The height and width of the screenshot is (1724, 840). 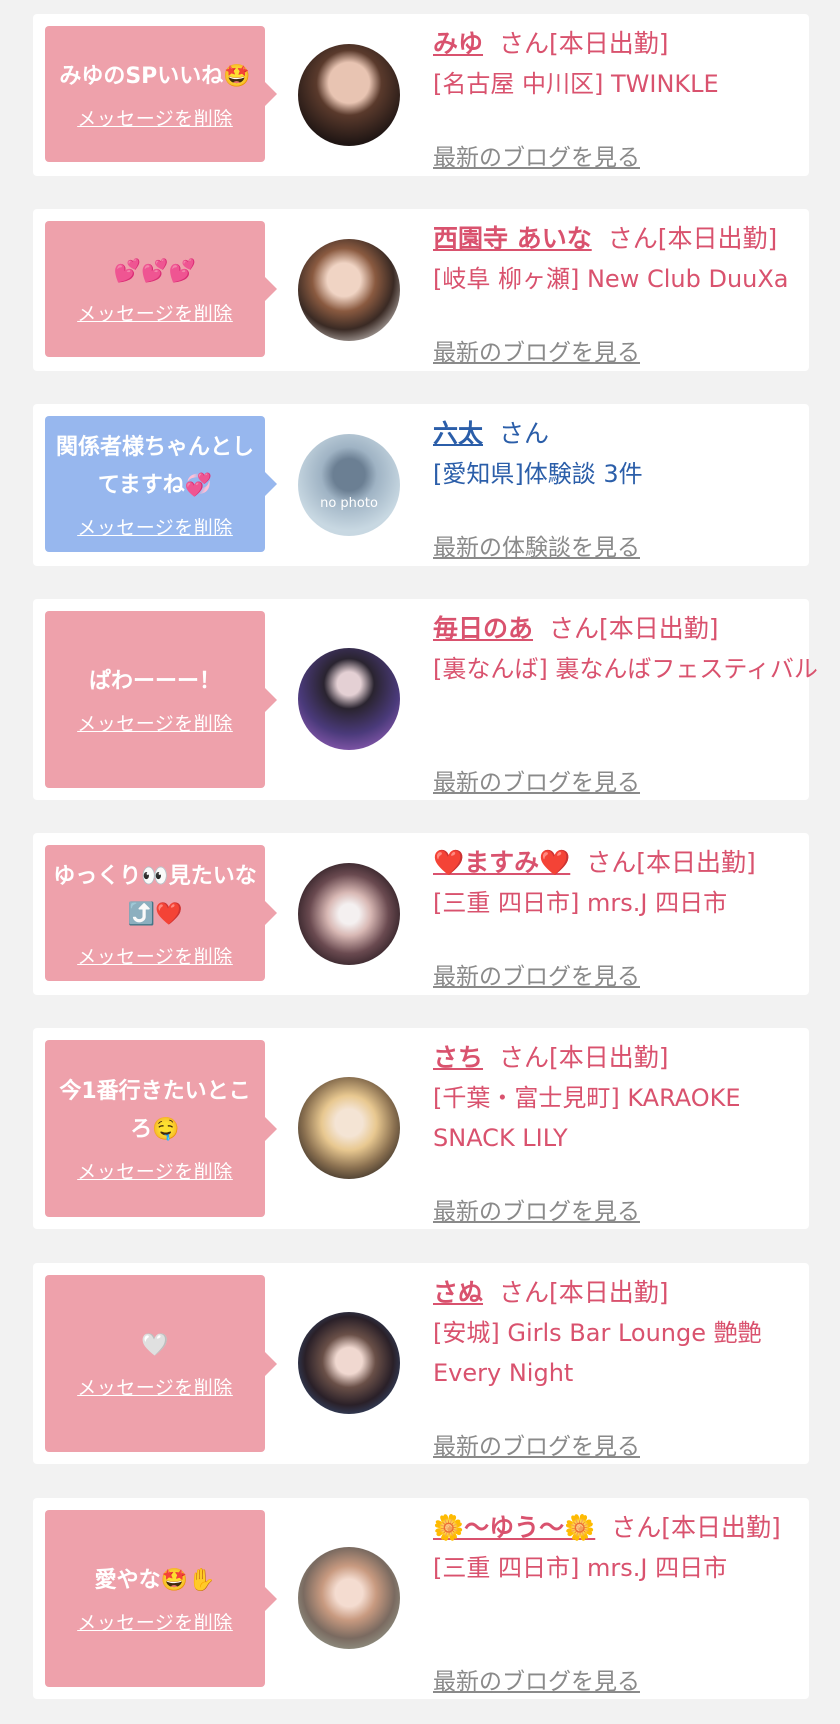 What do you see at coordinates (349, 485) in the screenshot?
I see `avatar: no photo` at bounding box center [349, 485].